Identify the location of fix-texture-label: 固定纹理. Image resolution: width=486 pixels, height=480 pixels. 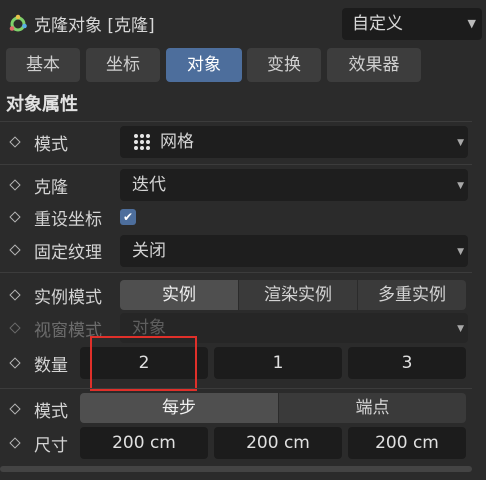
(68, 253).